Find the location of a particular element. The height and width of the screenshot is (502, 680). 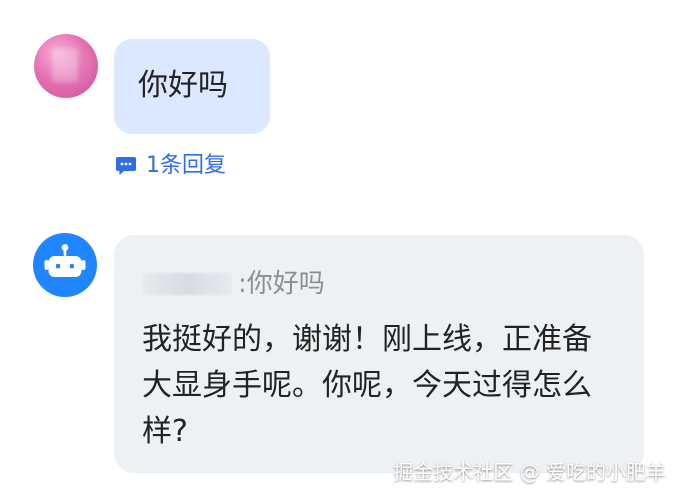

robot-icon is located at coordinates (65, 260).